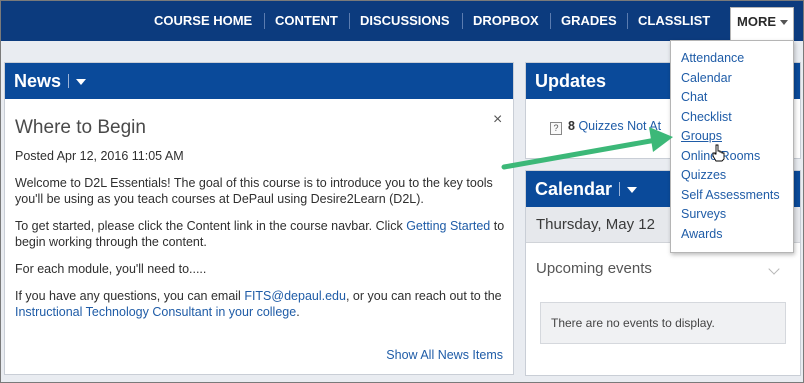 The image size is (804, 383). Describe the element at coordinates (580, 153) in the screenshot. I see `annotation-arrow-shaft` at that location.